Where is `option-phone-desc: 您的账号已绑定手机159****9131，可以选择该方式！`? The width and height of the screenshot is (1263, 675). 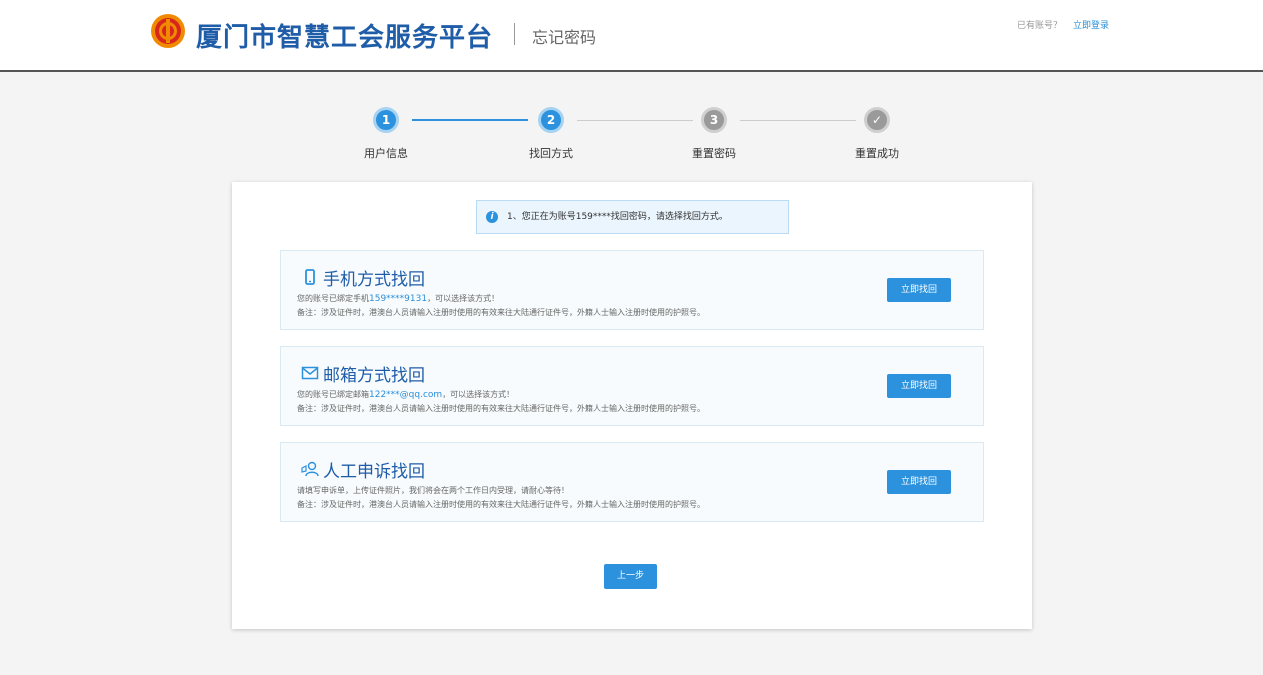
option-phone-desc: 您的账号已绑定手机159****9131，可以选择该方式！ is located at coordinates (398, 298).